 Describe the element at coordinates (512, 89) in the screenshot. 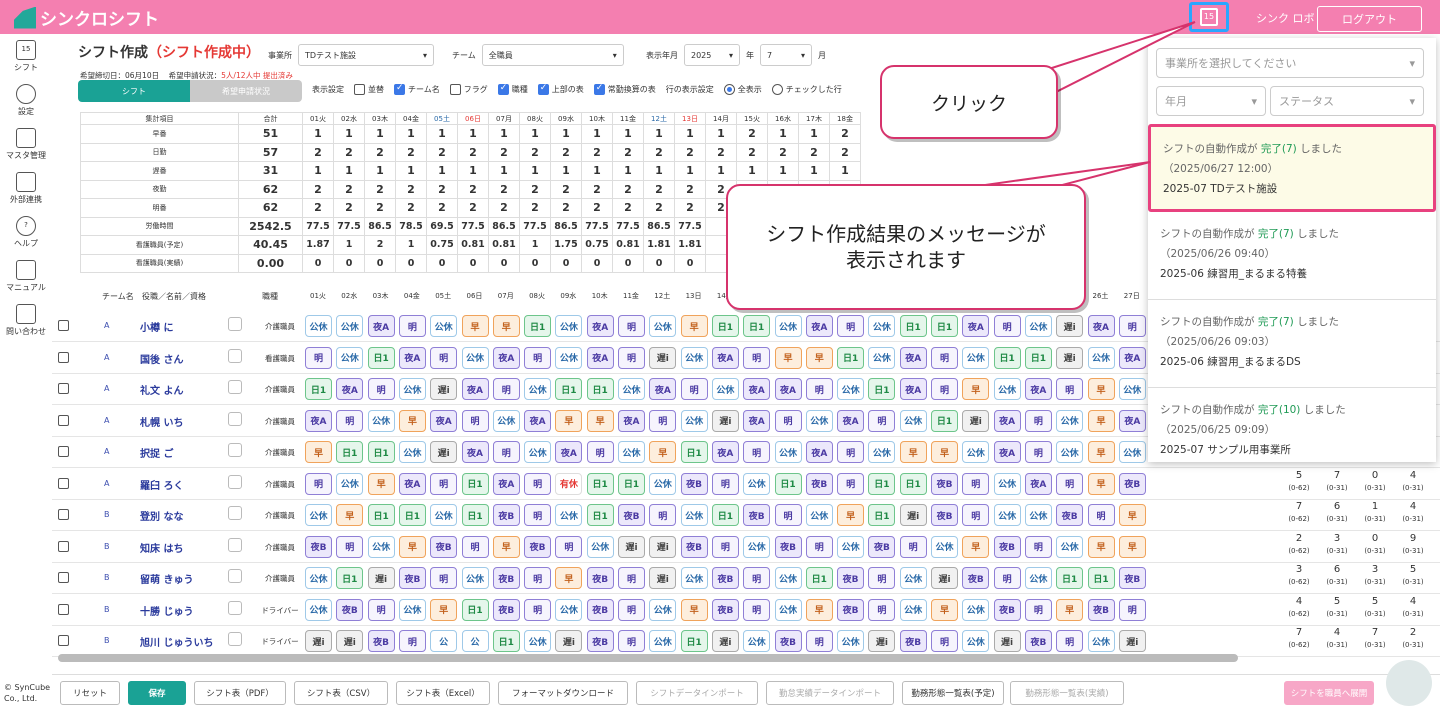

I see `option-3: 職種` at that location.